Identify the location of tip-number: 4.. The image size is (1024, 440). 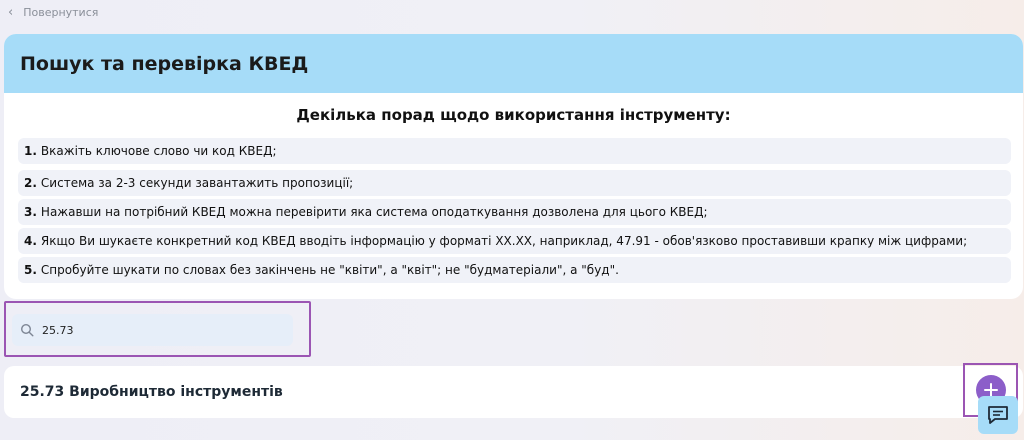
(30, 241).